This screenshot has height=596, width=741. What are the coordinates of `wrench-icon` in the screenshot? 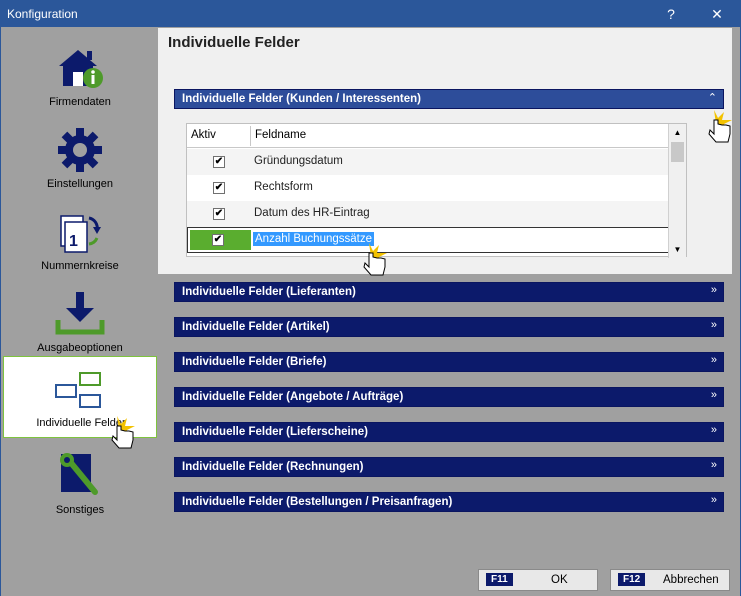 It's located at (79, 474).